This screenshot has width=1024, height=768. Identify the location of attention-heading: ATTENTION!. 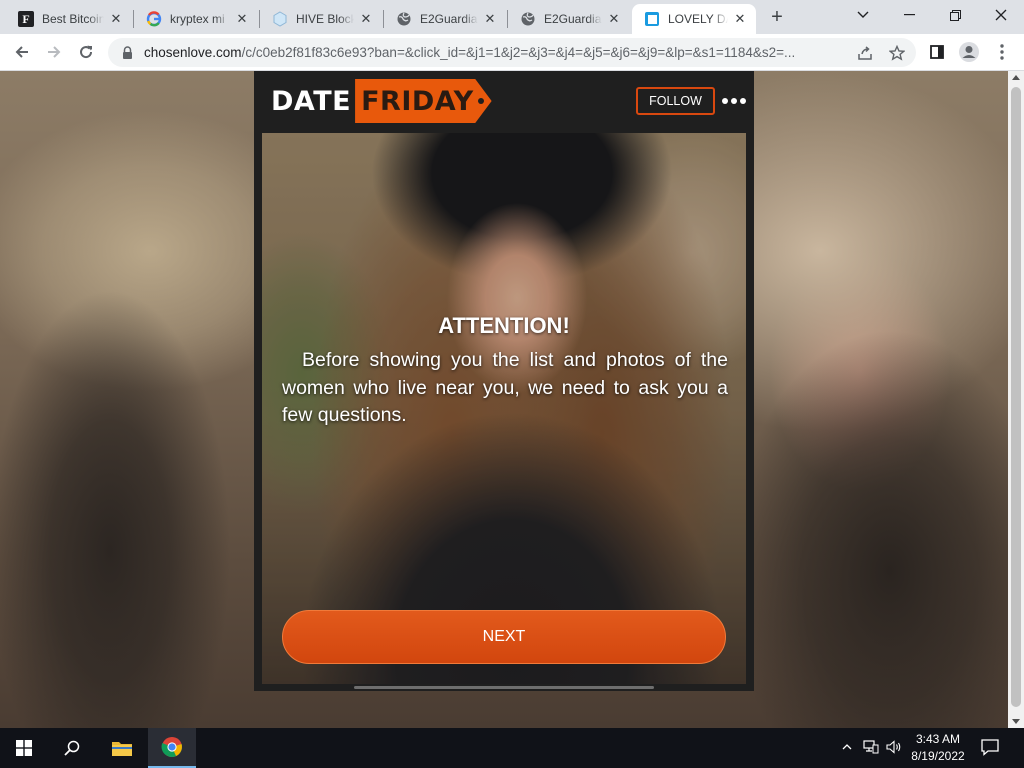
(504, 325).